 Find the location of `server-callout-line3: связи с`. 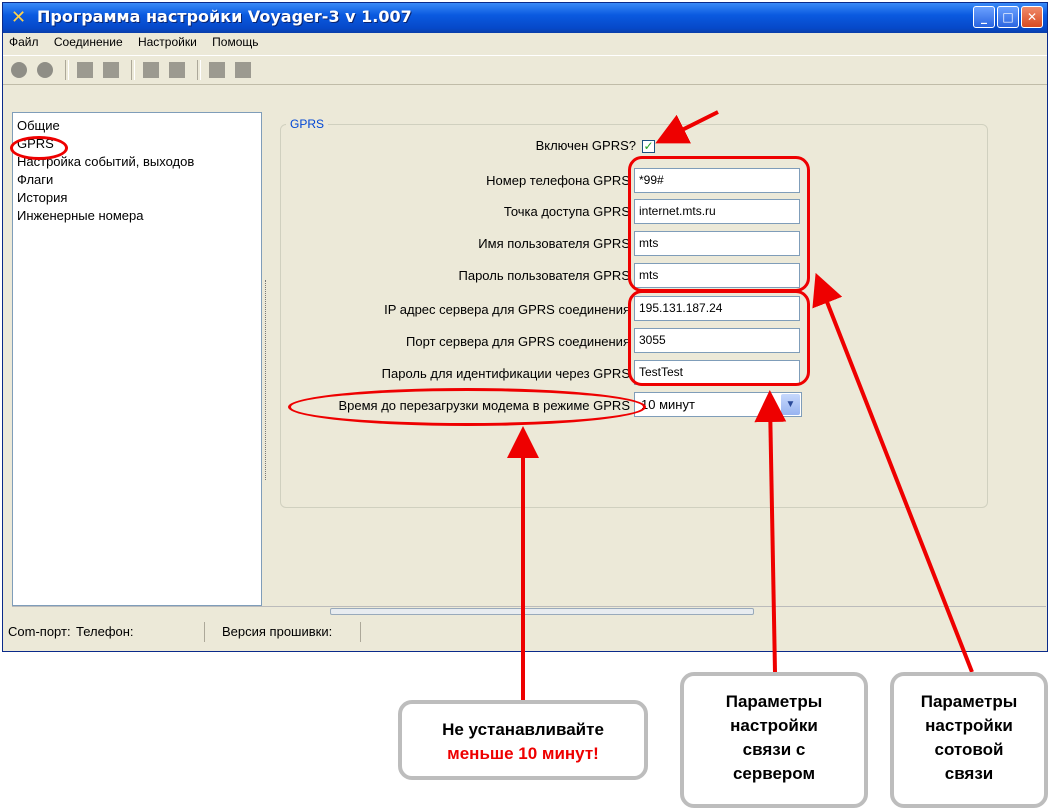

server-callout-line3: связи с is located at coordinates (774, 749).